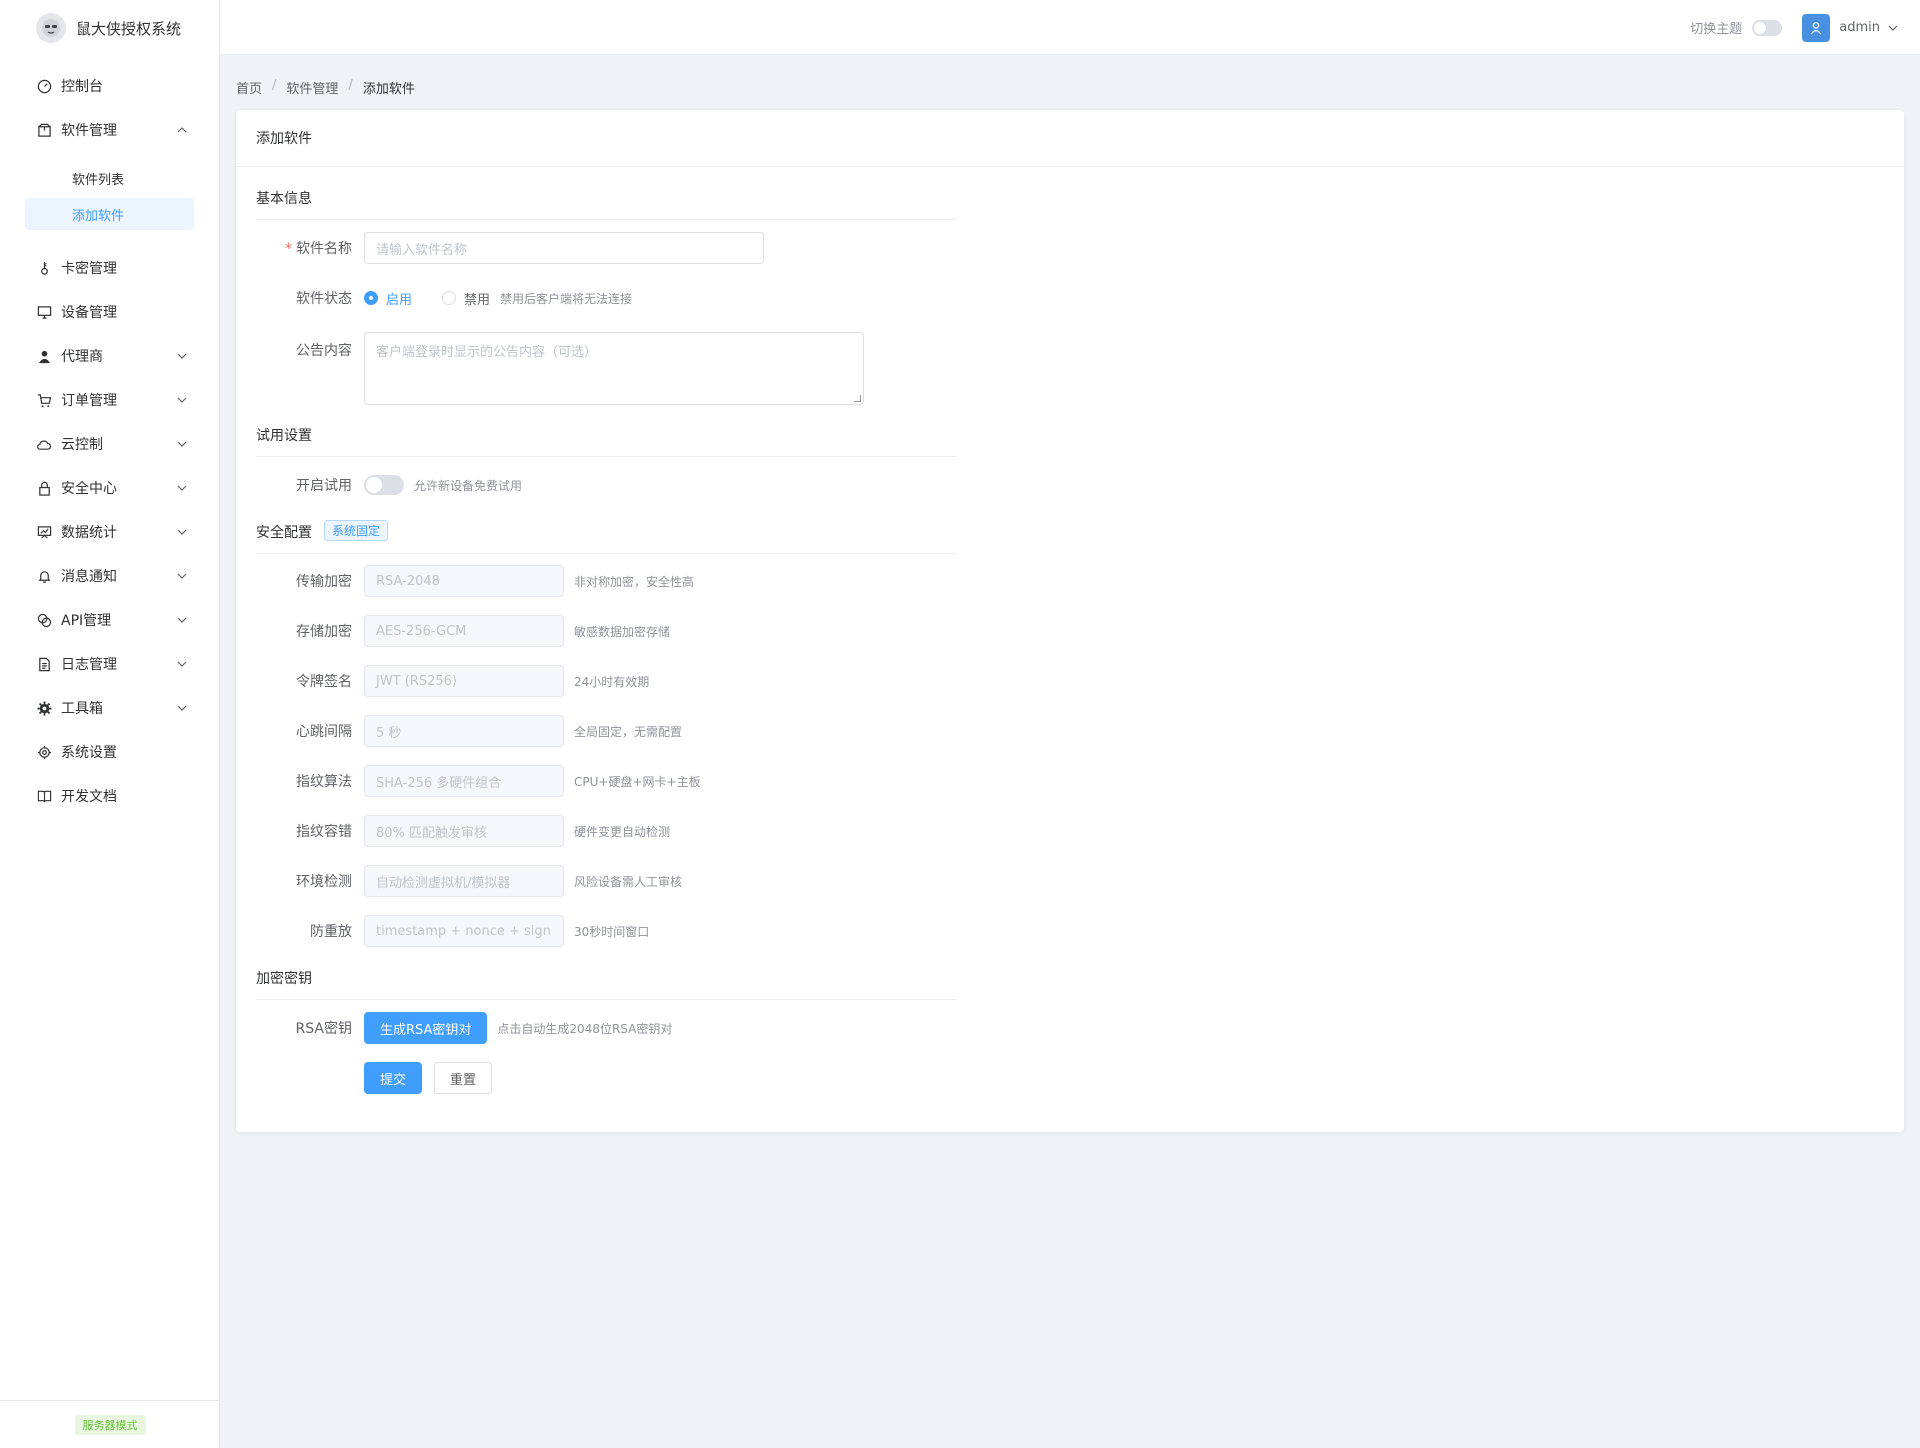 This screenshot has width=1920, height=1448. Describe the element at coordinates (756, 1028) in the screenshot. I see `form-row-rsa-key: RSA密钥 生成RSA密钥对 点击自动生成2048位RSA密钥对` at that location.